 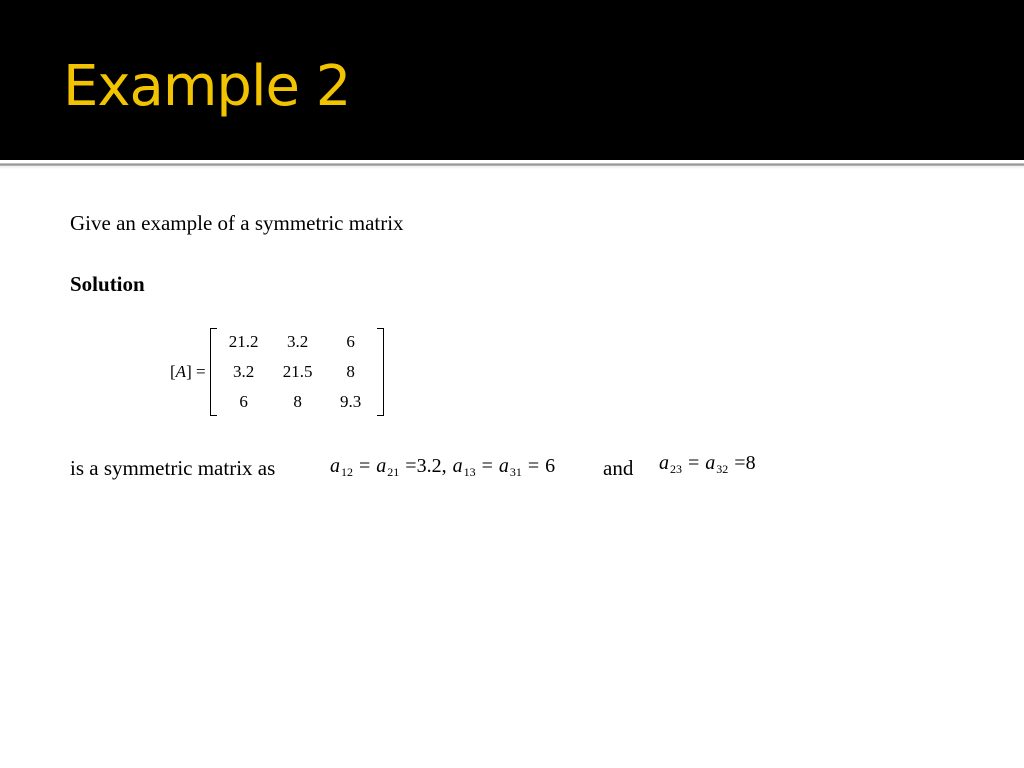 I want to click on element-index: 12, so click(x=347, y=472).